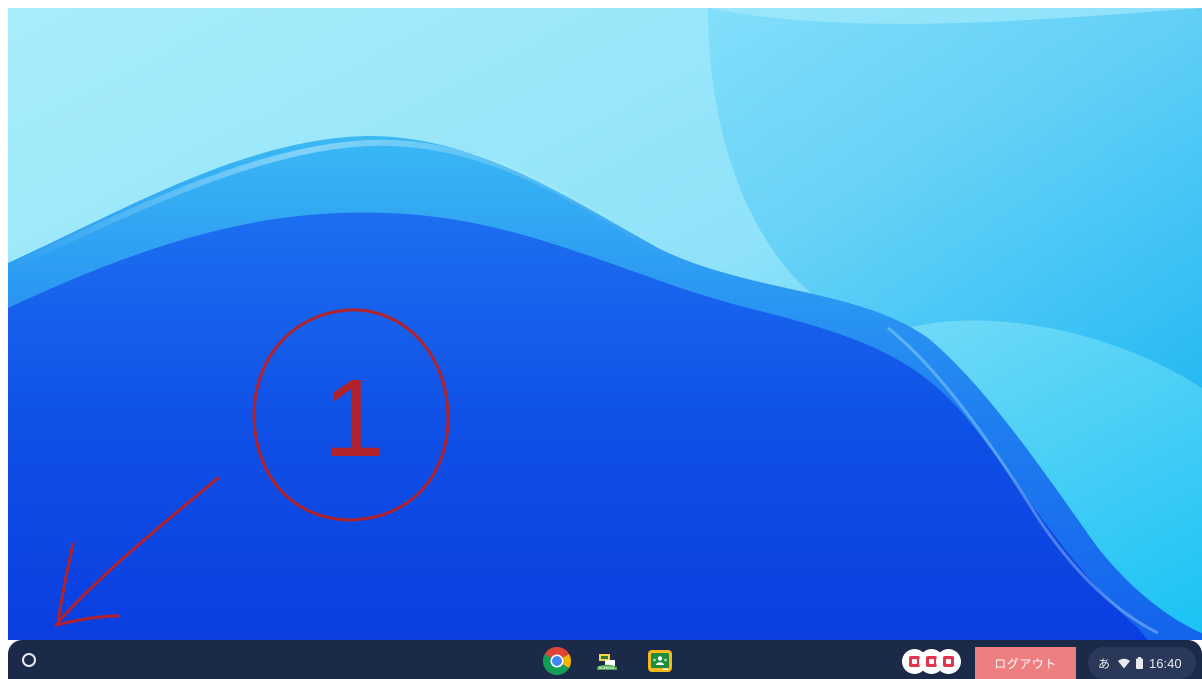 The width and height of the screenshot is (1202, 679). What do you see at coordinates (607, 667) in the screenshot?
I see `school-app-badge: SCHOOL` at bounding box center [607, 667].